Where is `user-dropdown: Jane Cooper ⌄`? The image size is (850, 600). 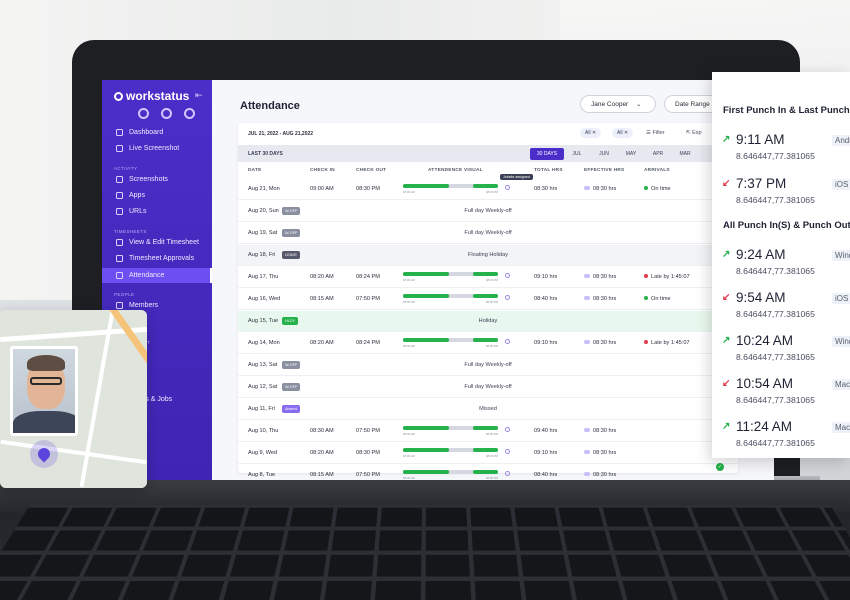 user-dropdown: Jane Cooper ⌄ is located at coordinates (618, 104).